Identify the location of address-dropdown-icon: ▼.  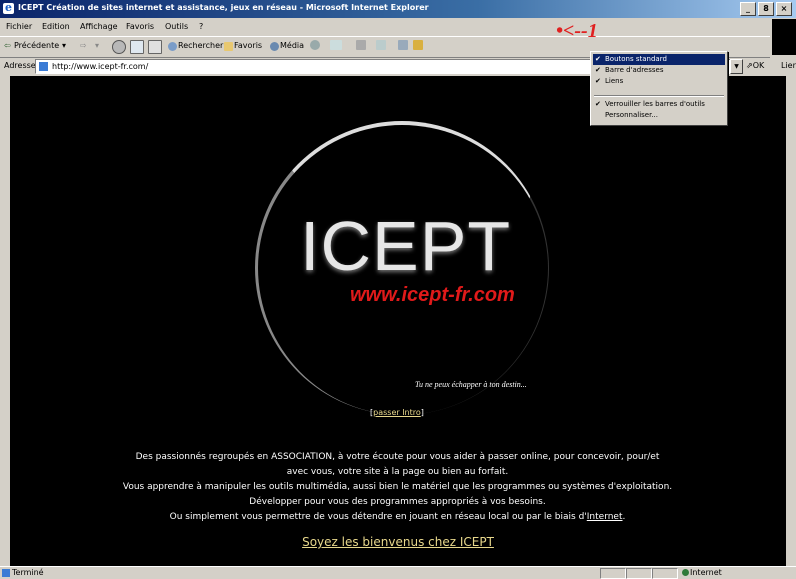
(736, 66).